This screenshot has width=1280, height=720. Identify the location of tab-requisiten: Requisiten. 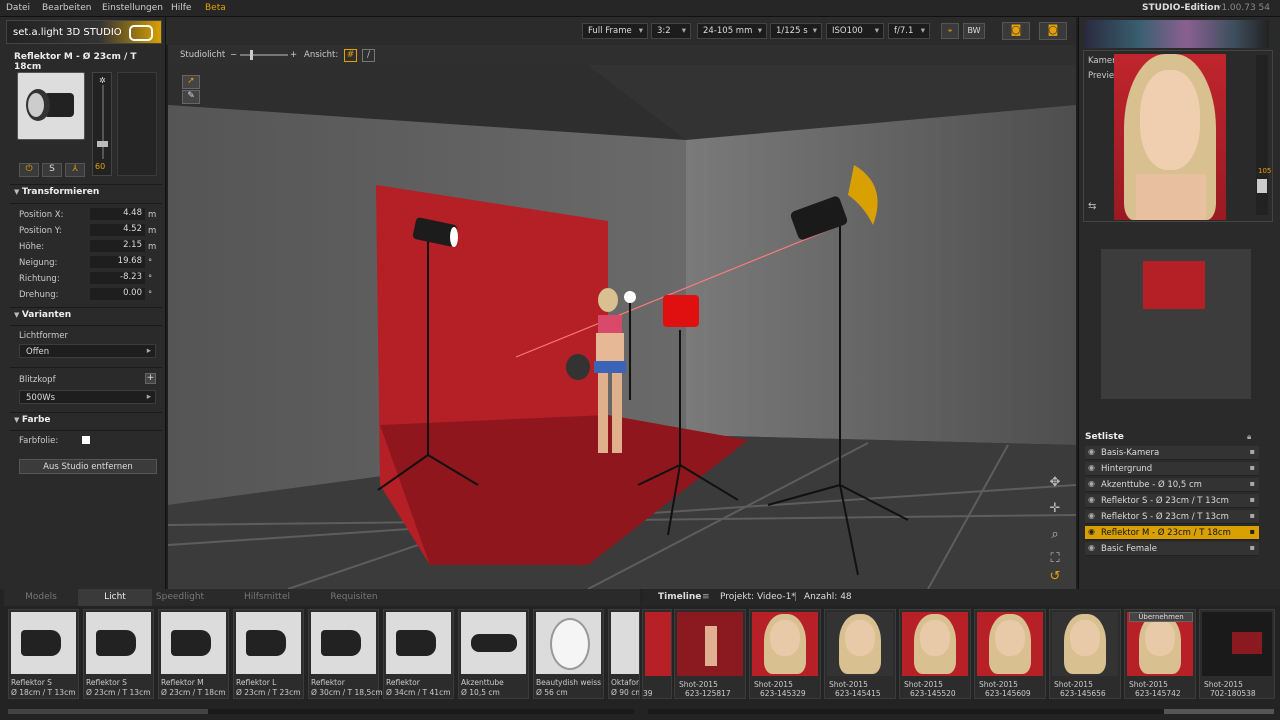
(354, 597).